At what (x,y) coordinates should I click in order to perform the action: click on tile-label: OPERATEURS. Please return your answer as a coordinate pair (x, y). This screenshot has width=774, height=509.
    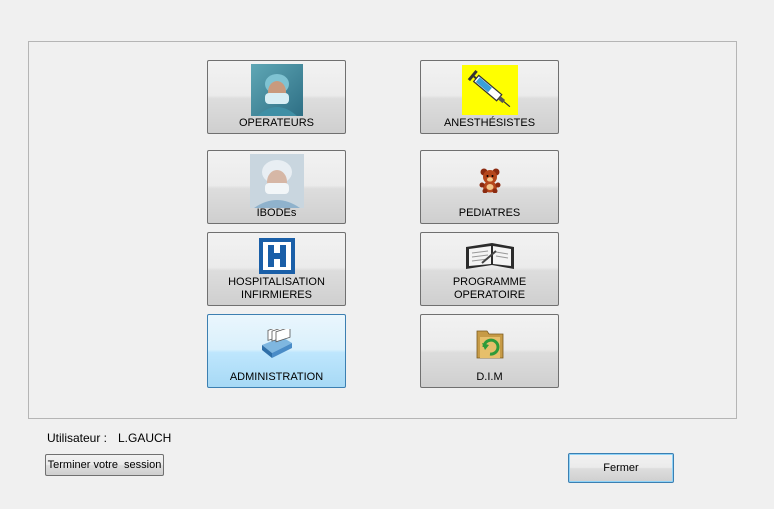
    Looking at the image, I should click on (276, 123).